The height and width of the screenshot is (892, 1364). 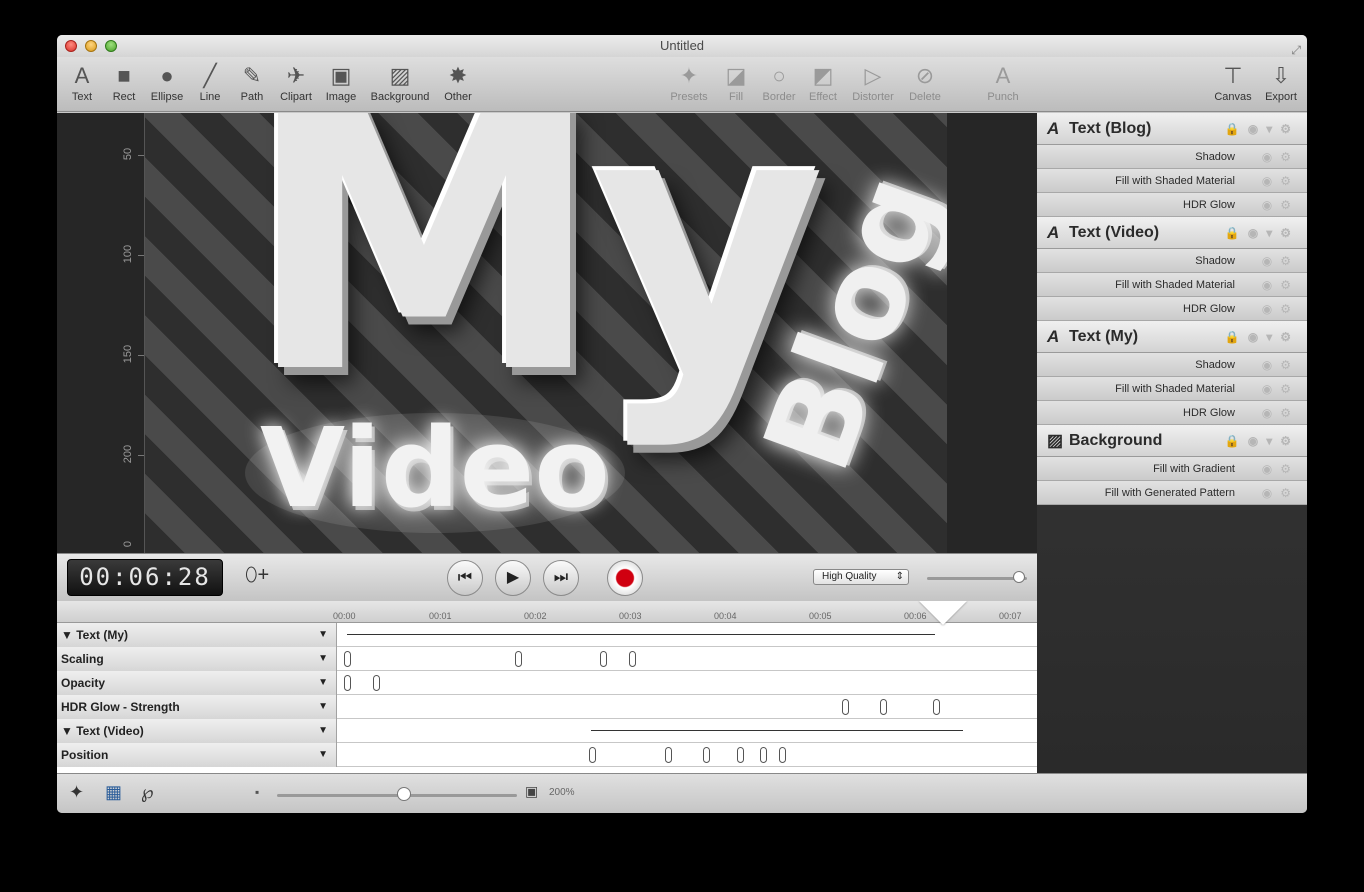 What do you see at coordinates (1019, 577) in the screenshot?
I see `quality-slider-knob` at bounding box center [1019, 577].